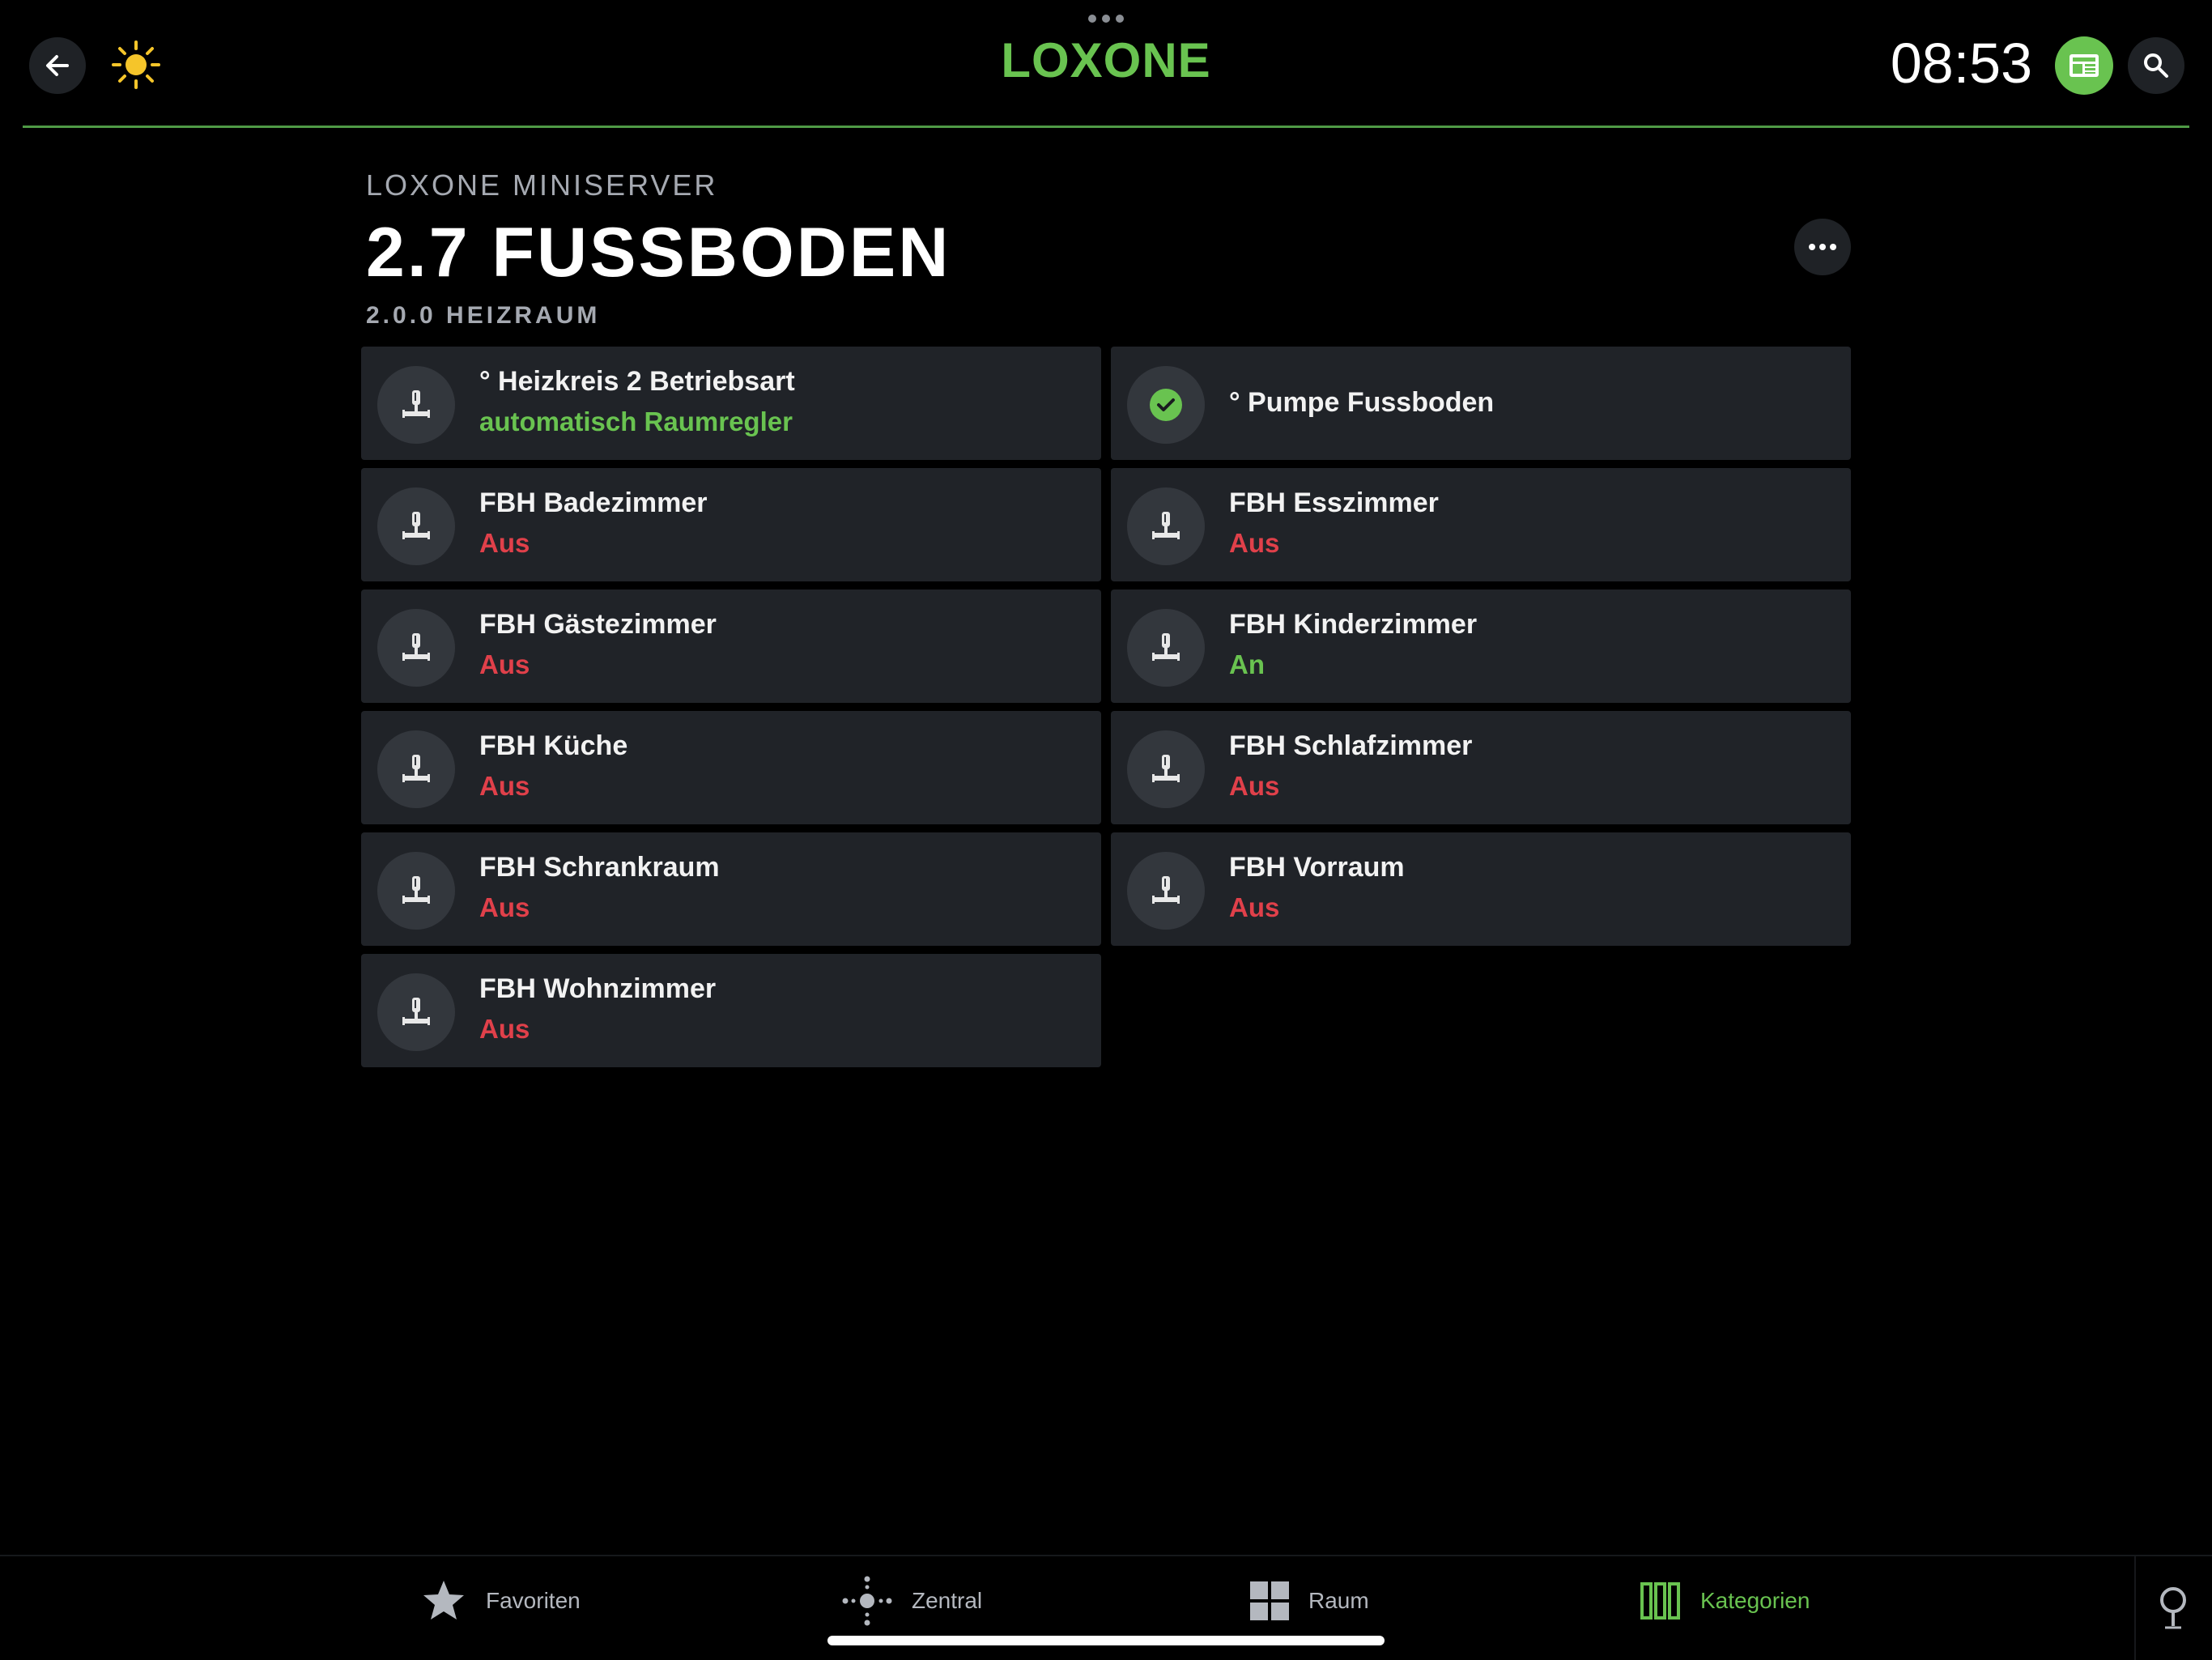 The height and width of the screenshot is (1660, 2212). I want to click on search-icon, so click(2156, 66).